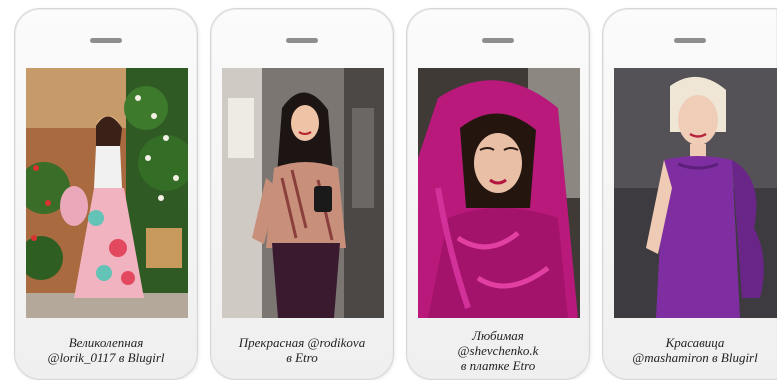 The image size is (777, 380). I want to click on photo-printed-blouse, so click(303, 193).